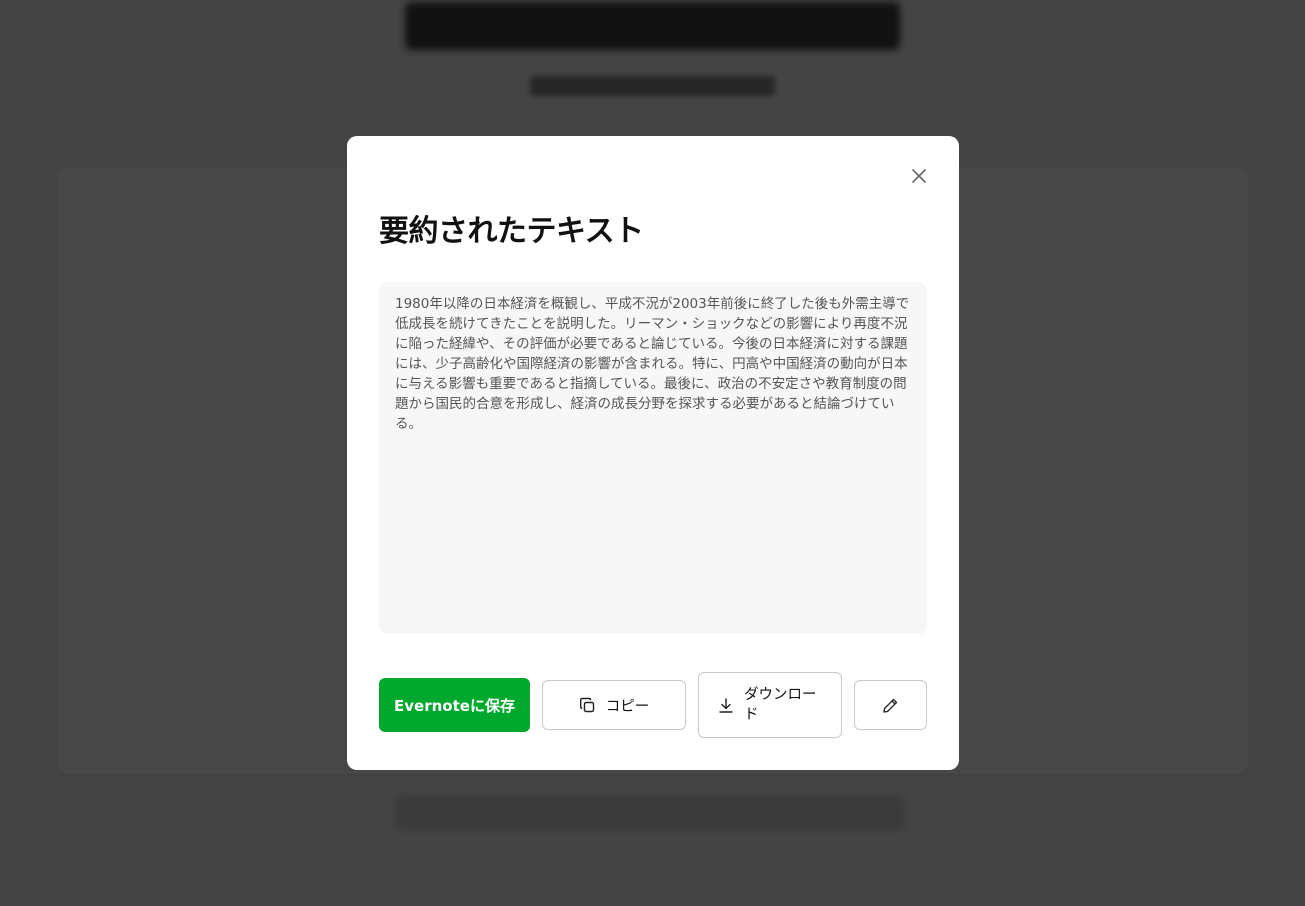 The height and width of the screenshot is (906, 1305). I want to click on copy-label: コピー, so click(627, 706).